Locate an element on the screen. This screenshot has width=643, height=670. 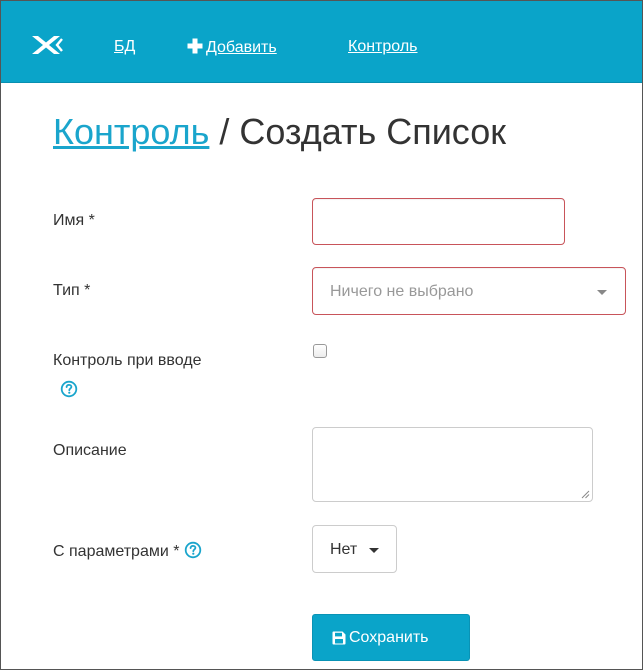
input-control-checkbox is located at coordinates (320, 351).